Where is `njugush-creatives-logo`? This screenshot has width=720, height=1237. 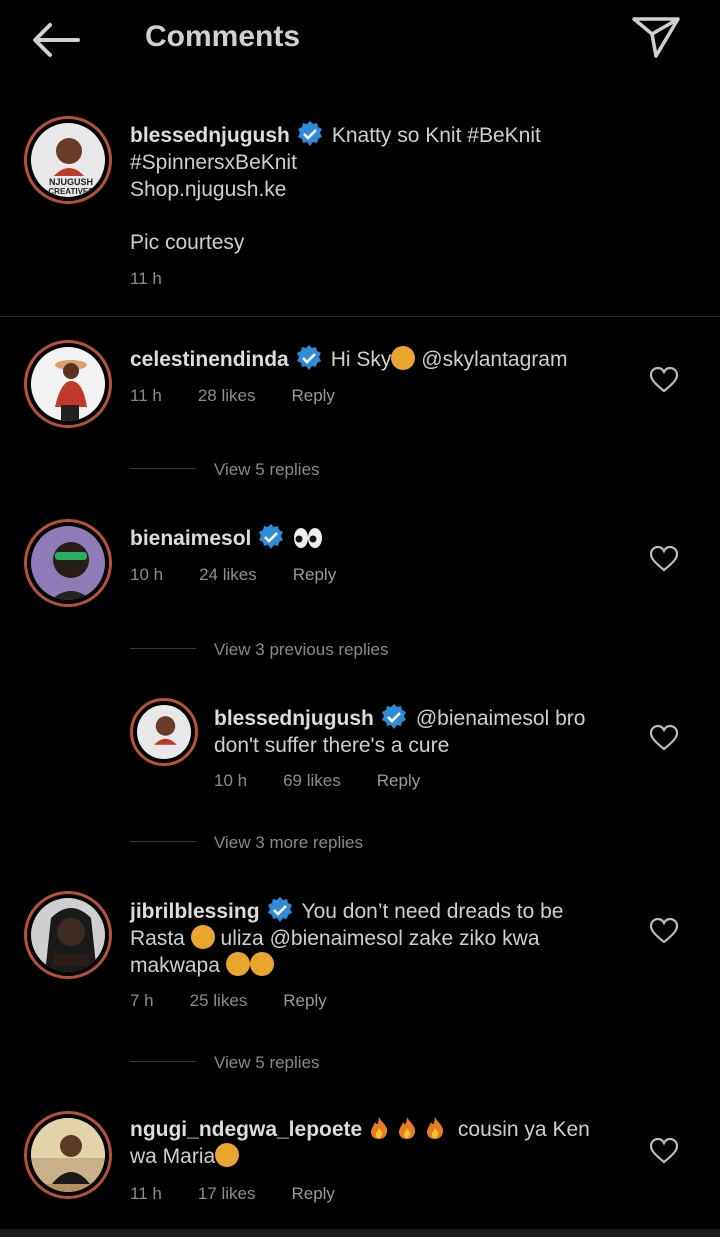 njugush-creatives-logo is located at coordinates (166, 737).